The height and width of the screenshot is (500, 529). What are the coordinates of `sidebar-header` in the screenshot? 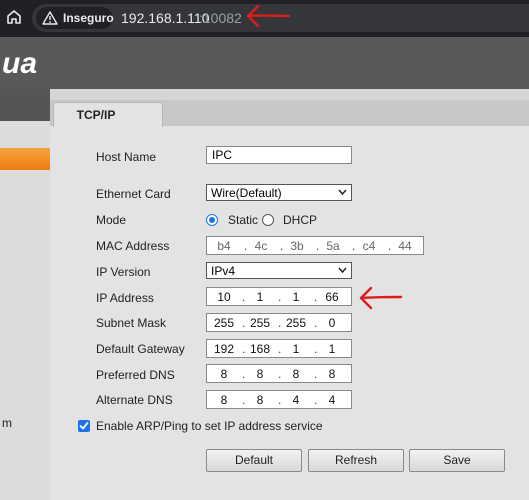 It's located at (25, 105).